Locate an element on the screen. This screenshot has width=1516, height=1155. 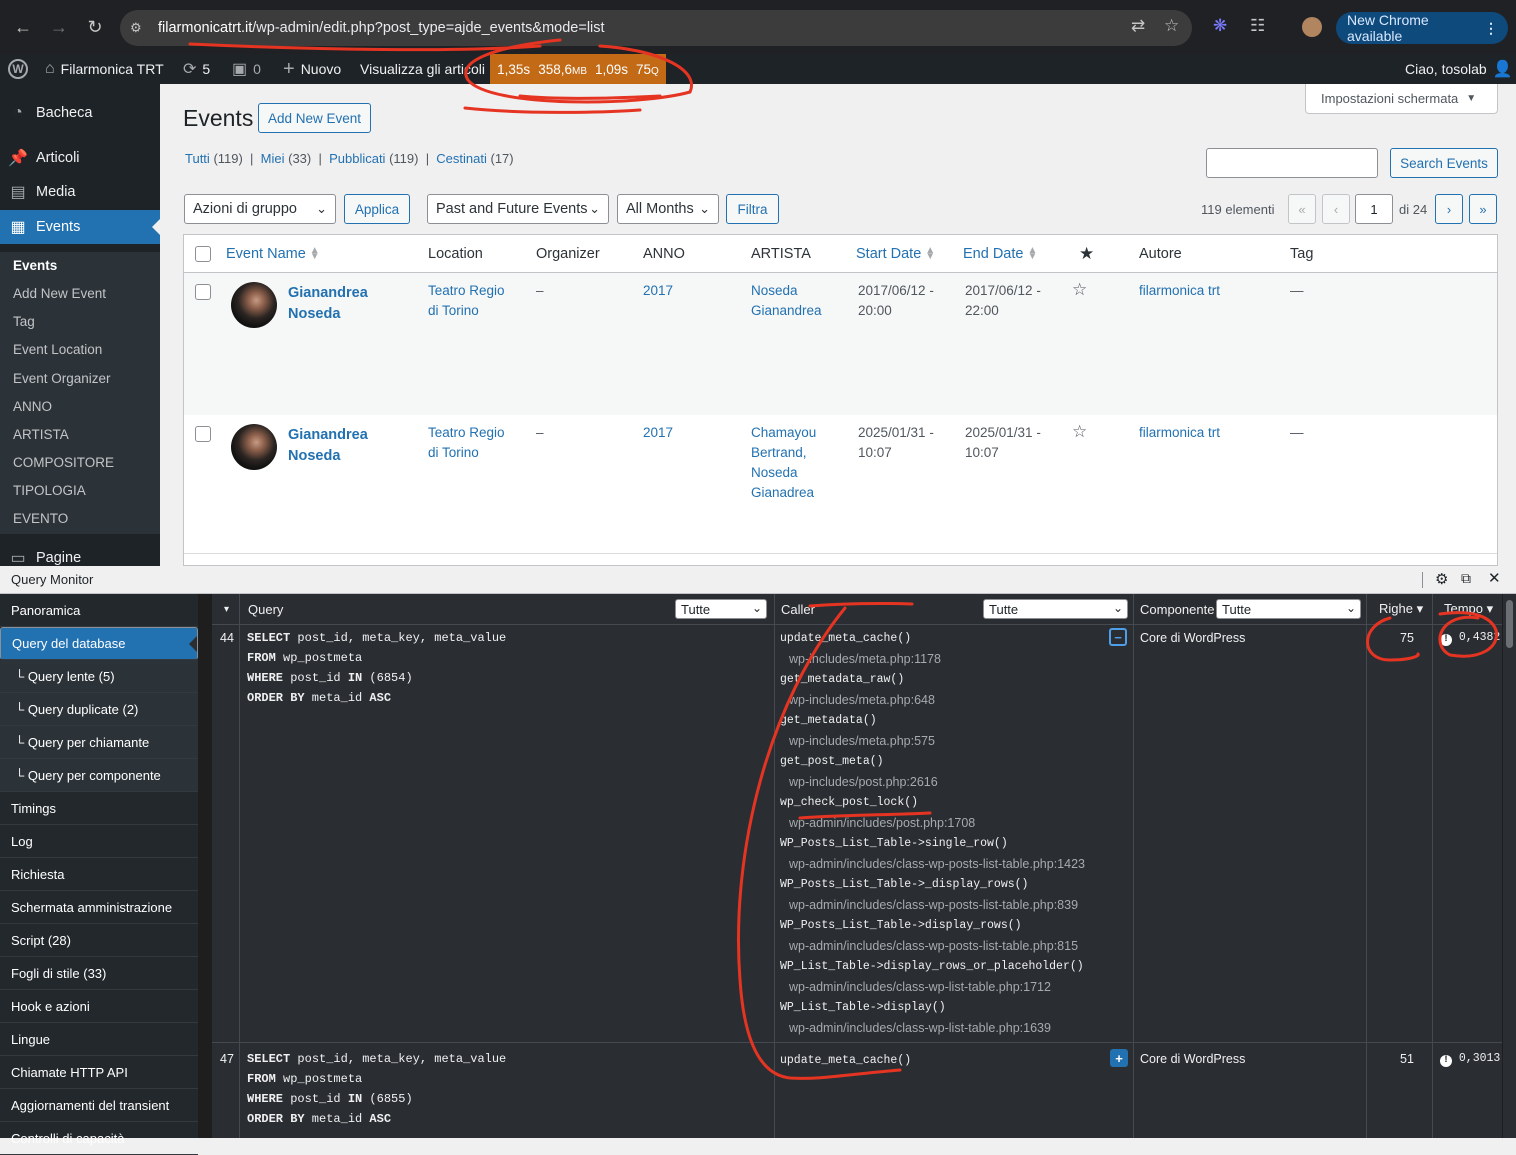
submenu-event-organizer: Event Organizer is located at coordinates (62, 378).